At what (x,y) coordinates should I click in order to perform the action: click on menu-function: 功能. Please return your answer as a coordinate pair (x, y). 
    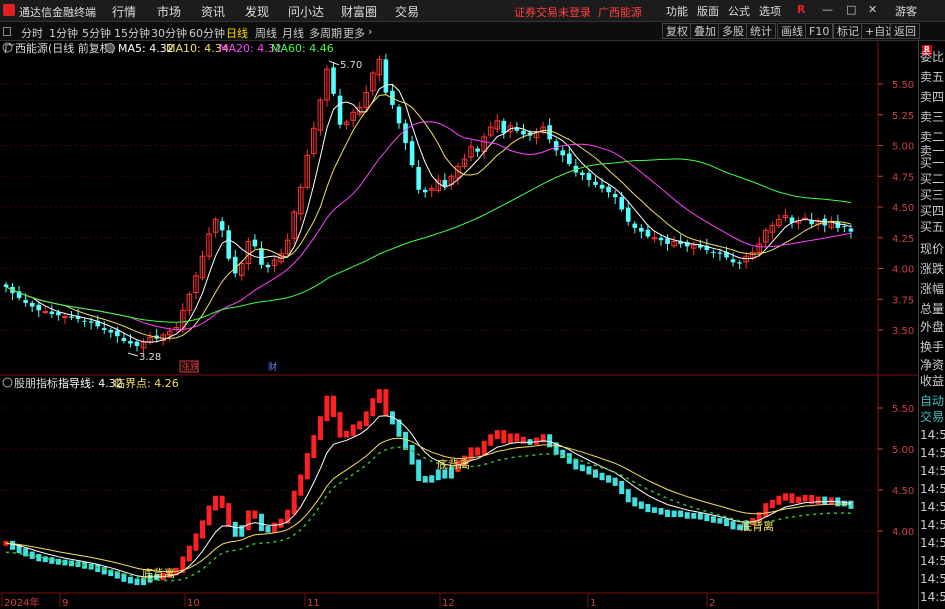
    Looking at the image, I should click on (677, 11).